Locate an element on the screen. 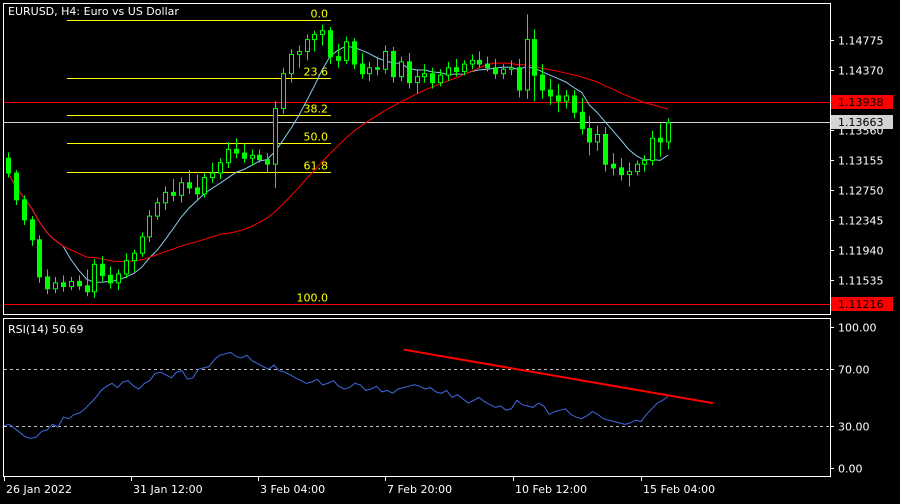  fib-level-label: 50.0 is located at coordinates (316, 137).